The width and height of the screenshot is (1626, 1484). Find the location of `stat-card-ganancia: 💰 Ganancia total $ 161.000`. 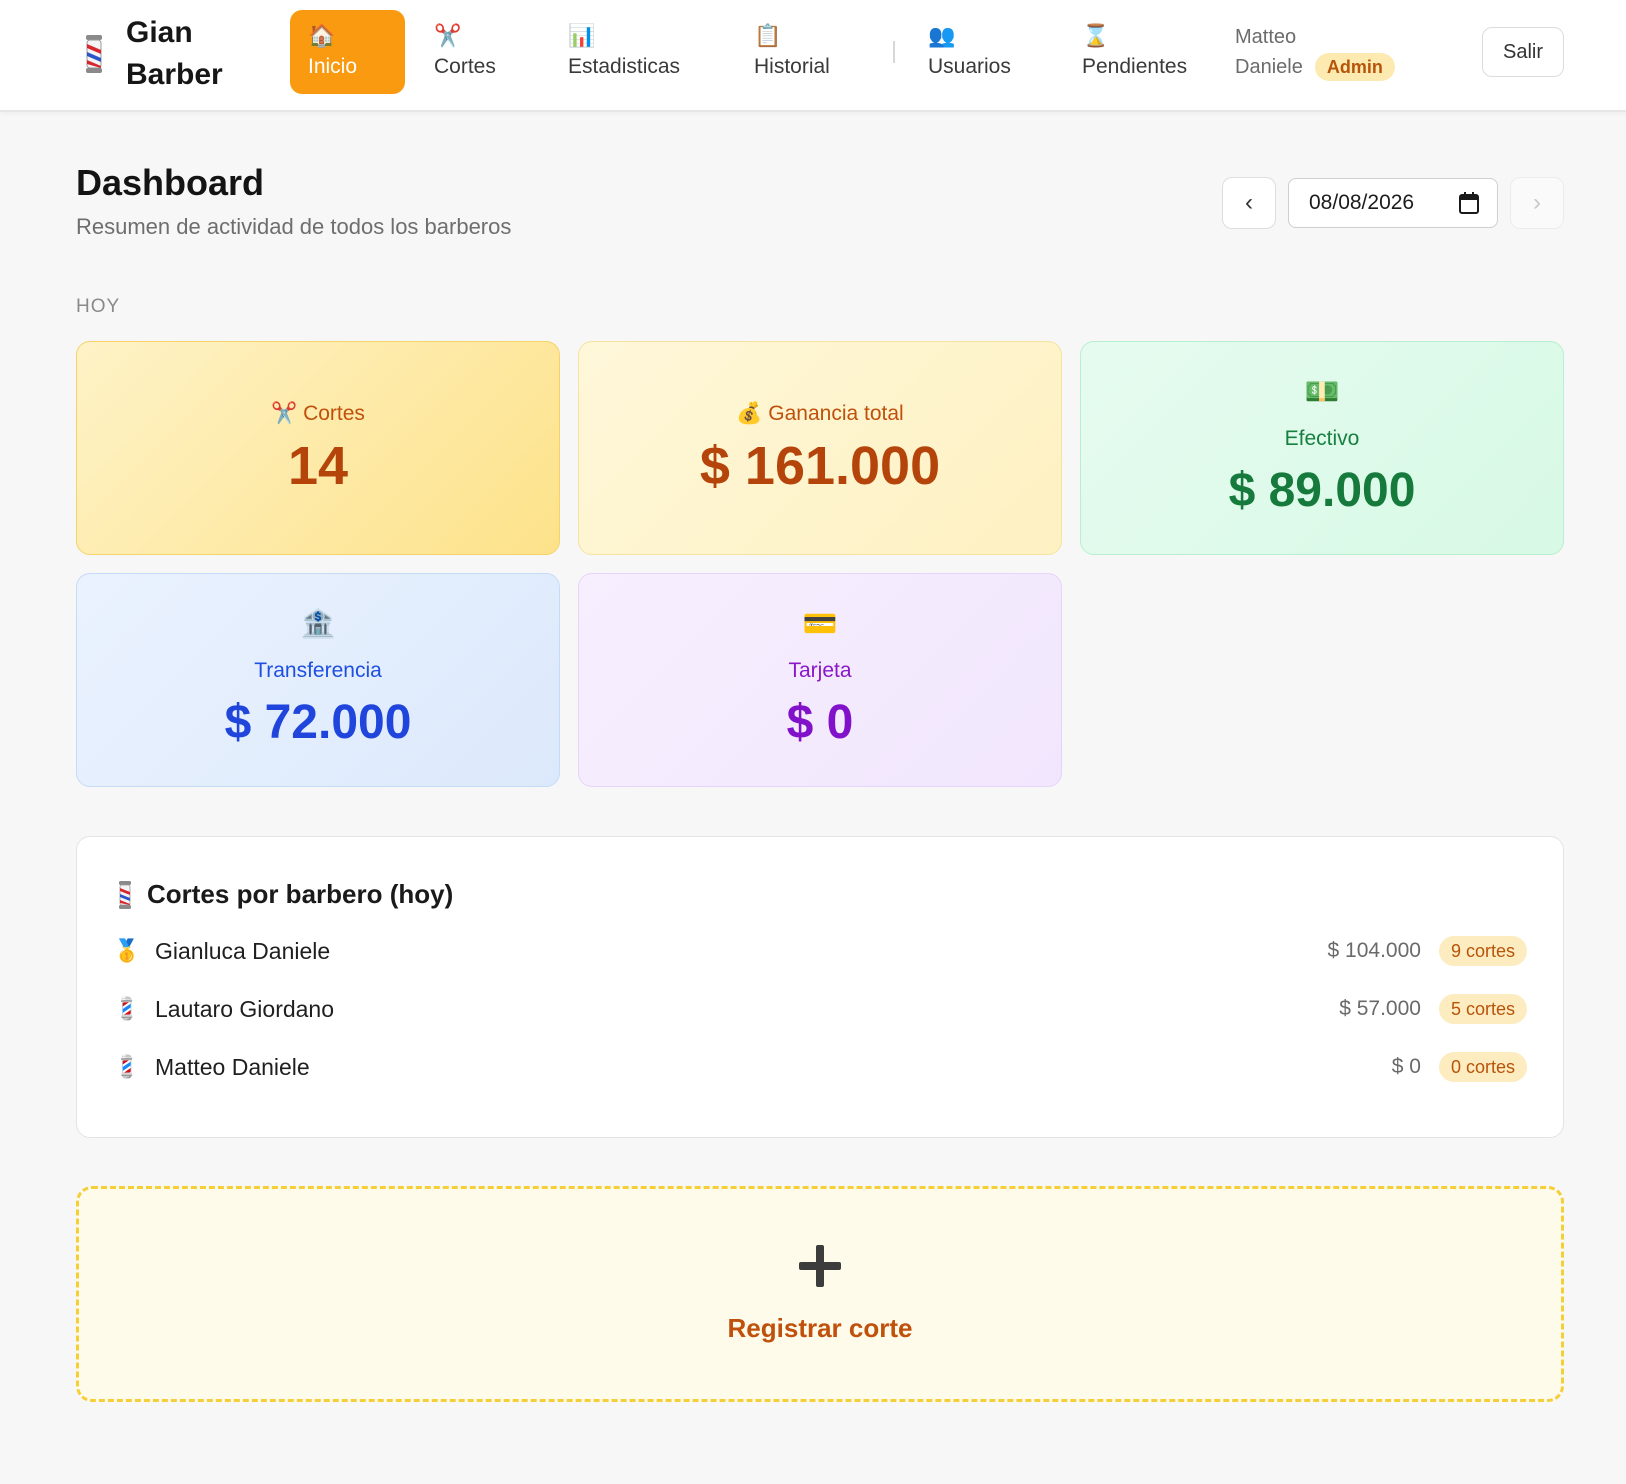

stat-card-ganancia: 💰 Ganancia total $ 161.000 is located at coordinates (820, 448).